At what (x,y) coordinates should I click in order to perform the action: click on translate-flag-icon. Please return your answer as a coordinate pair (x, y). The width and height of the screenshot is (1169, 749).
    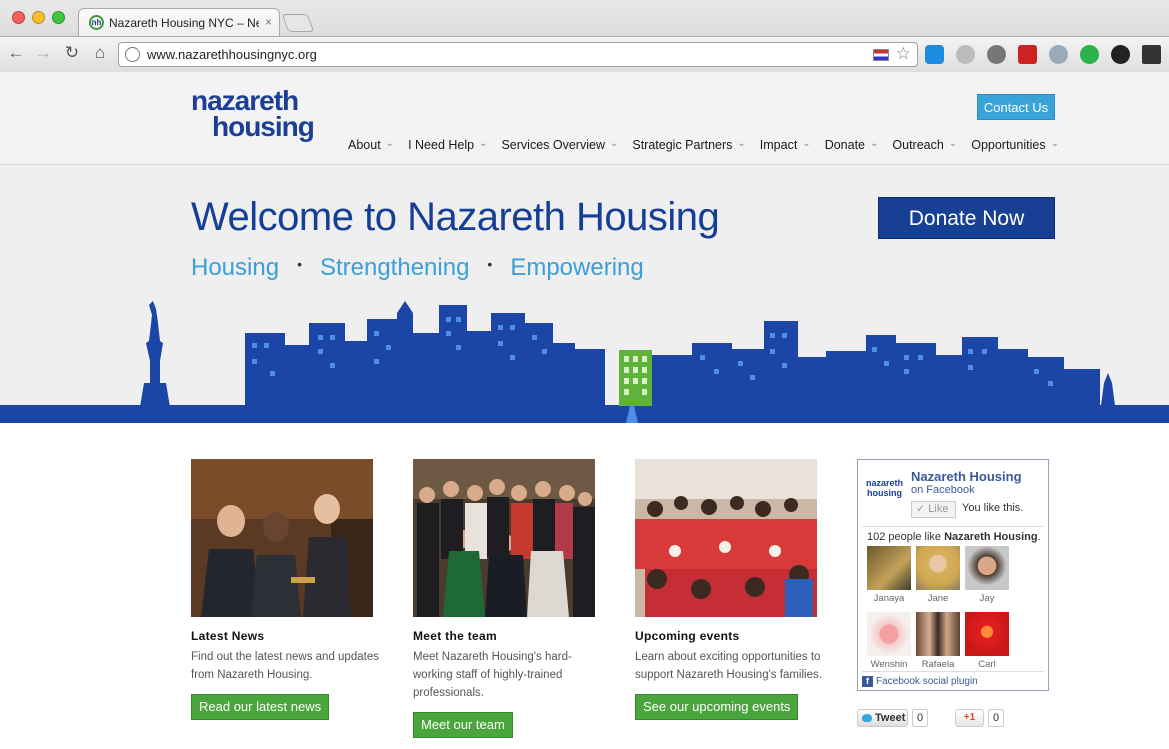
    Looking at the image, I should click on (881, 55).